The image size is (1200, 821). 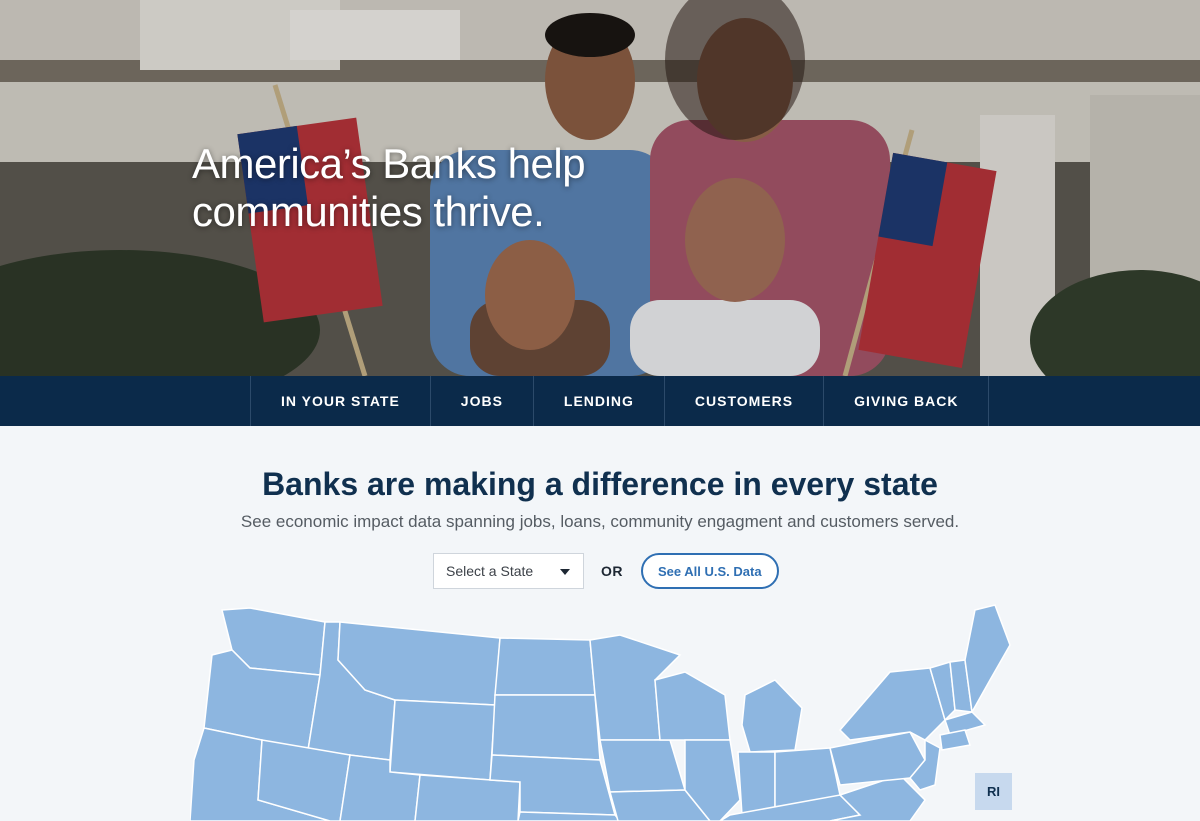 I want to click on state-south-dakota, so click(x=546, y=727).